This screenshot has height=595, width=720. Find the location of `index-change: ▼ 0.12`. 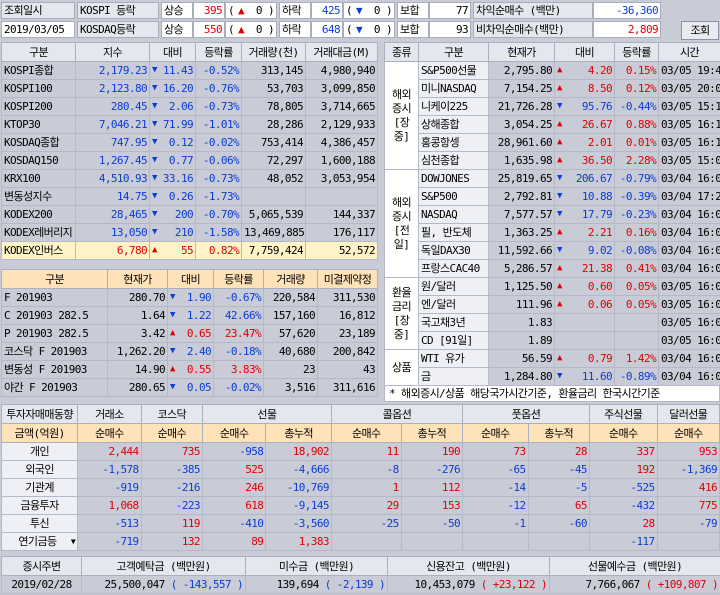

index-change: ▼ 0.12 is located at coordinates (172, 142).